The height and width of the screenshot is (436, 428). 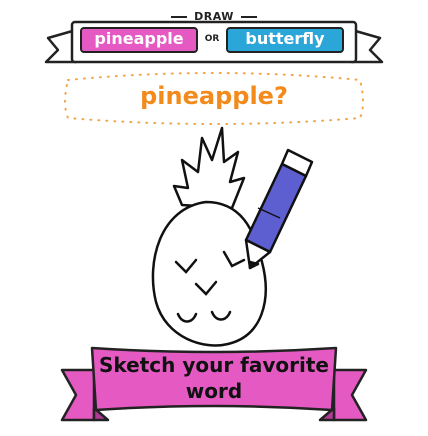 I want to click on draw-label: DRAW, so click(x=214, y=16).